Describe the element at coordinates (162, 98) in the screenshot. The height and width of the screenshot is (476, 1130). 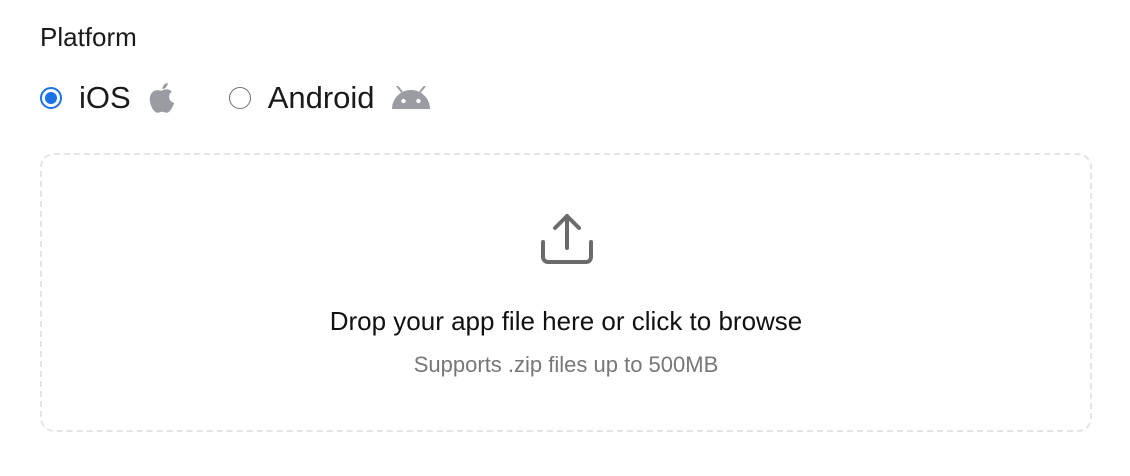
I see `apple-icon` at that location.